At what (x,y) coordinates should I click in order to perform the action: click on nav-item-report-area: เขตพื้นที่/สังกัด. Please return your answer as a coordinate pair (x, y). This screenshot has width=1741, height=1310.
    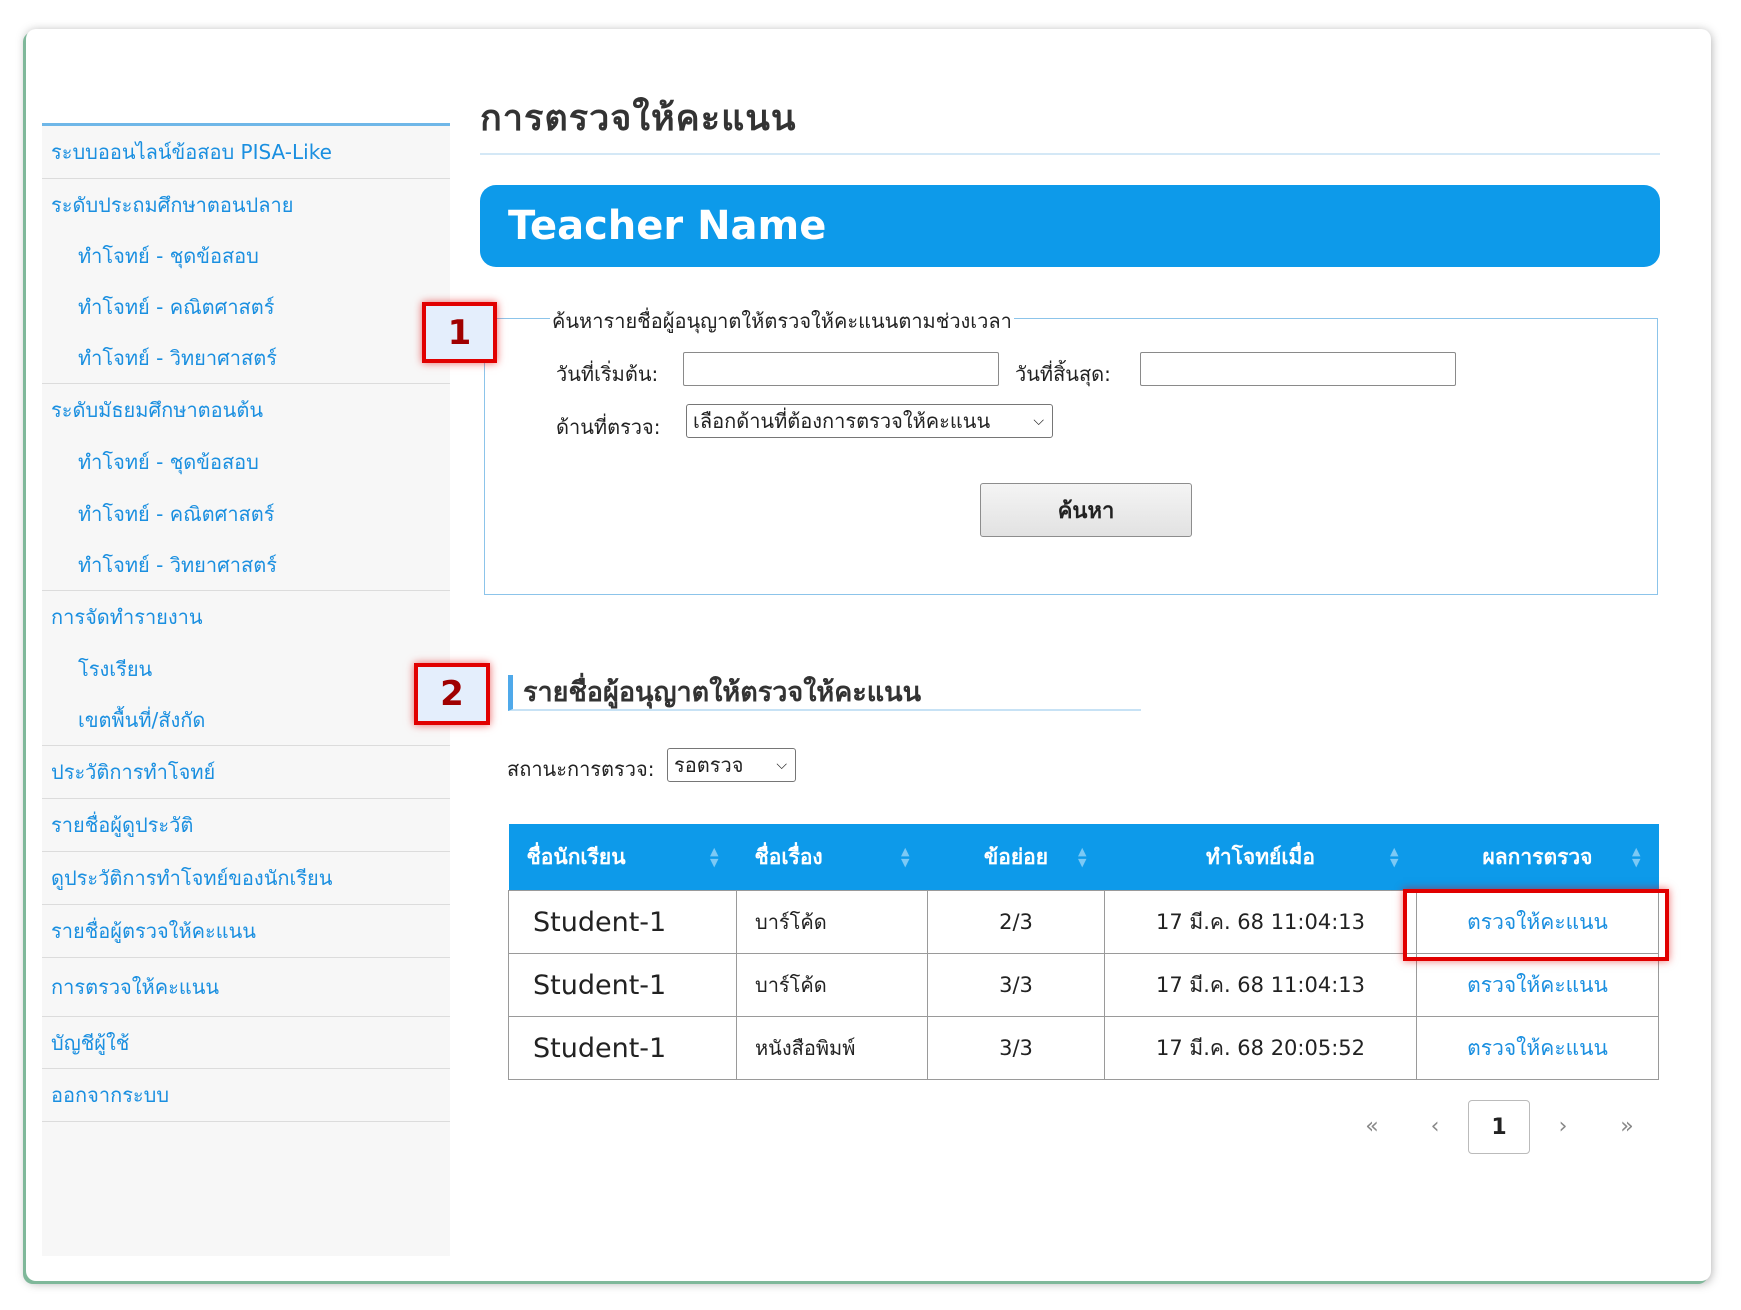
    Looking at the image, I should click on (246, 720).